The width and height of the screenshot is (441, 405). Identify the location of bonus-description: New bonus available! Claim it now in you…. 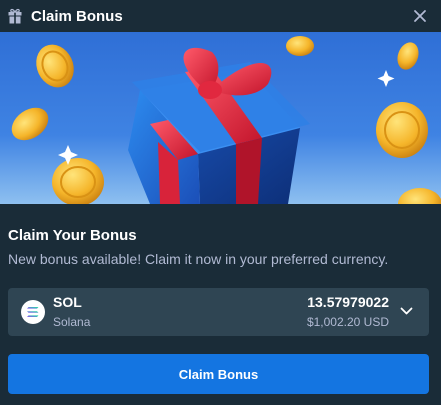
(198, 259).